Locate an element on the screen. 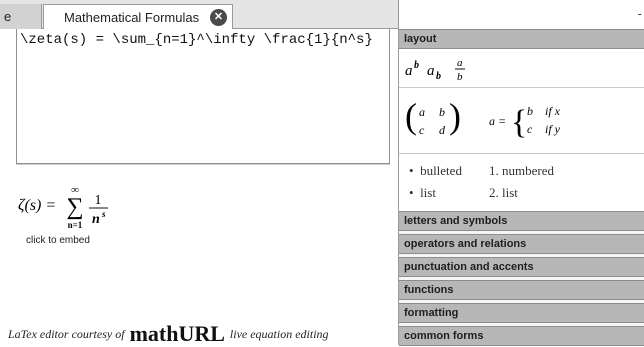  numbered-list-template: 1. numbered 2. list is located at coordinates (521, 182).